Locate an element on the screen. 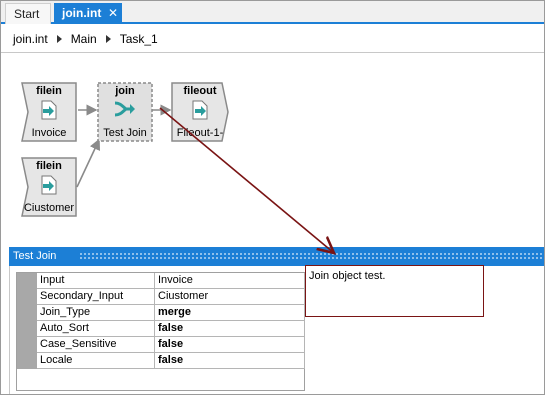 The width and height of the screenshot is (545, 395). close-icon: ✕ is located at coordinates (113, 13).